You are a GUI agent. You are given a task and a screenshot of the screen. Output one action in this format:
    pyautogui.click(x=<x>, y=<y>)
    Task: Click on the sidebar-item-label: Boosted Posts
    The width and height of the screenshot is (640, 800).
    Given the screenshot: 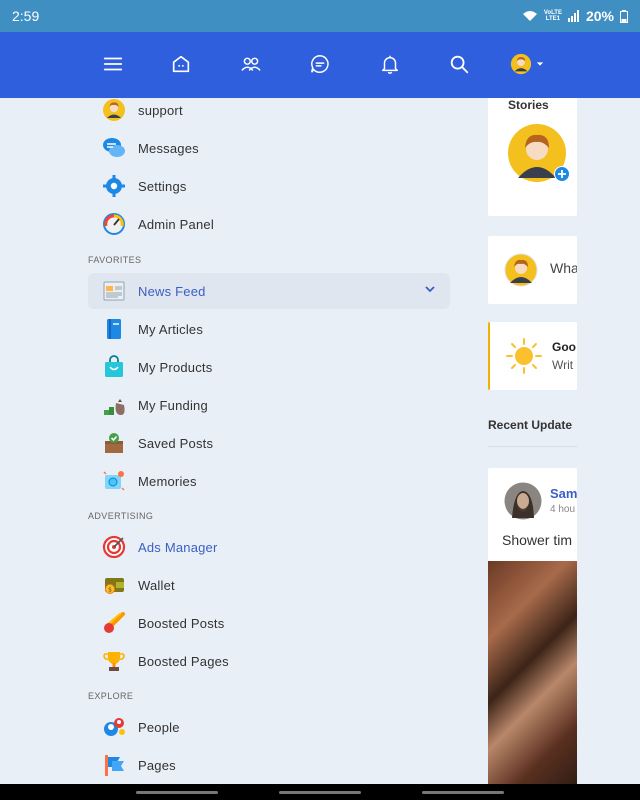 What is the action you would take?
    pyautogui.click(x=181, y=623)
    